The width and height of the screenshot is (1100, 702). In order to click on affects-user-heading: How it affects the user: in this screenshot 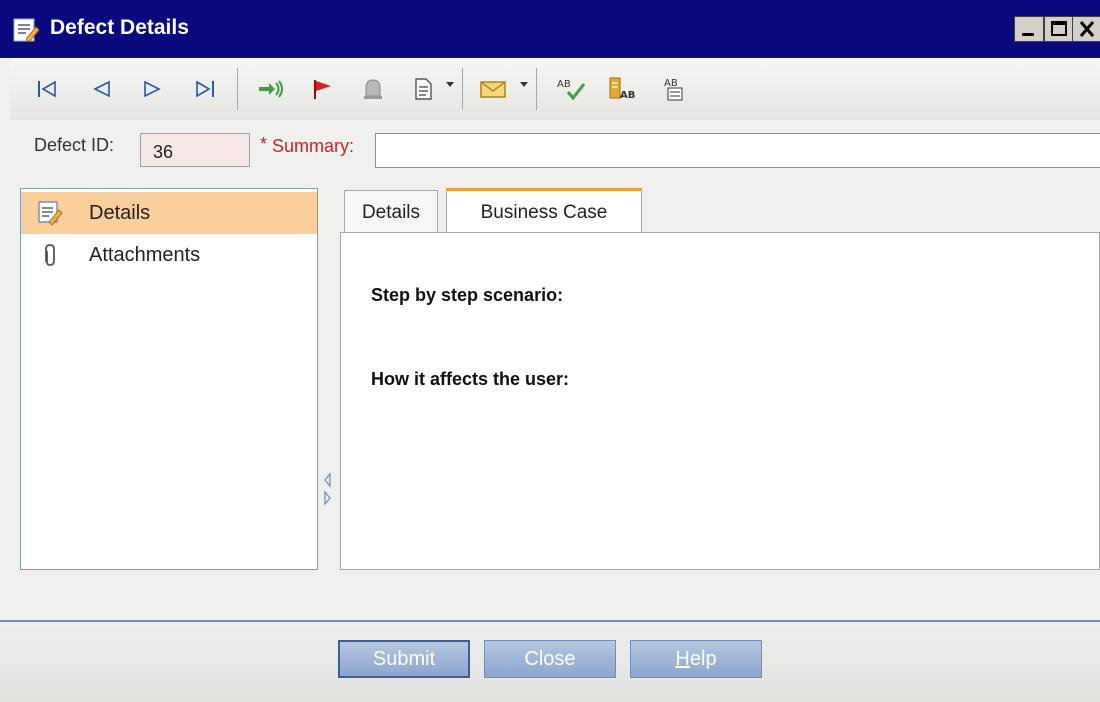, I will do `click(470, 379)`.